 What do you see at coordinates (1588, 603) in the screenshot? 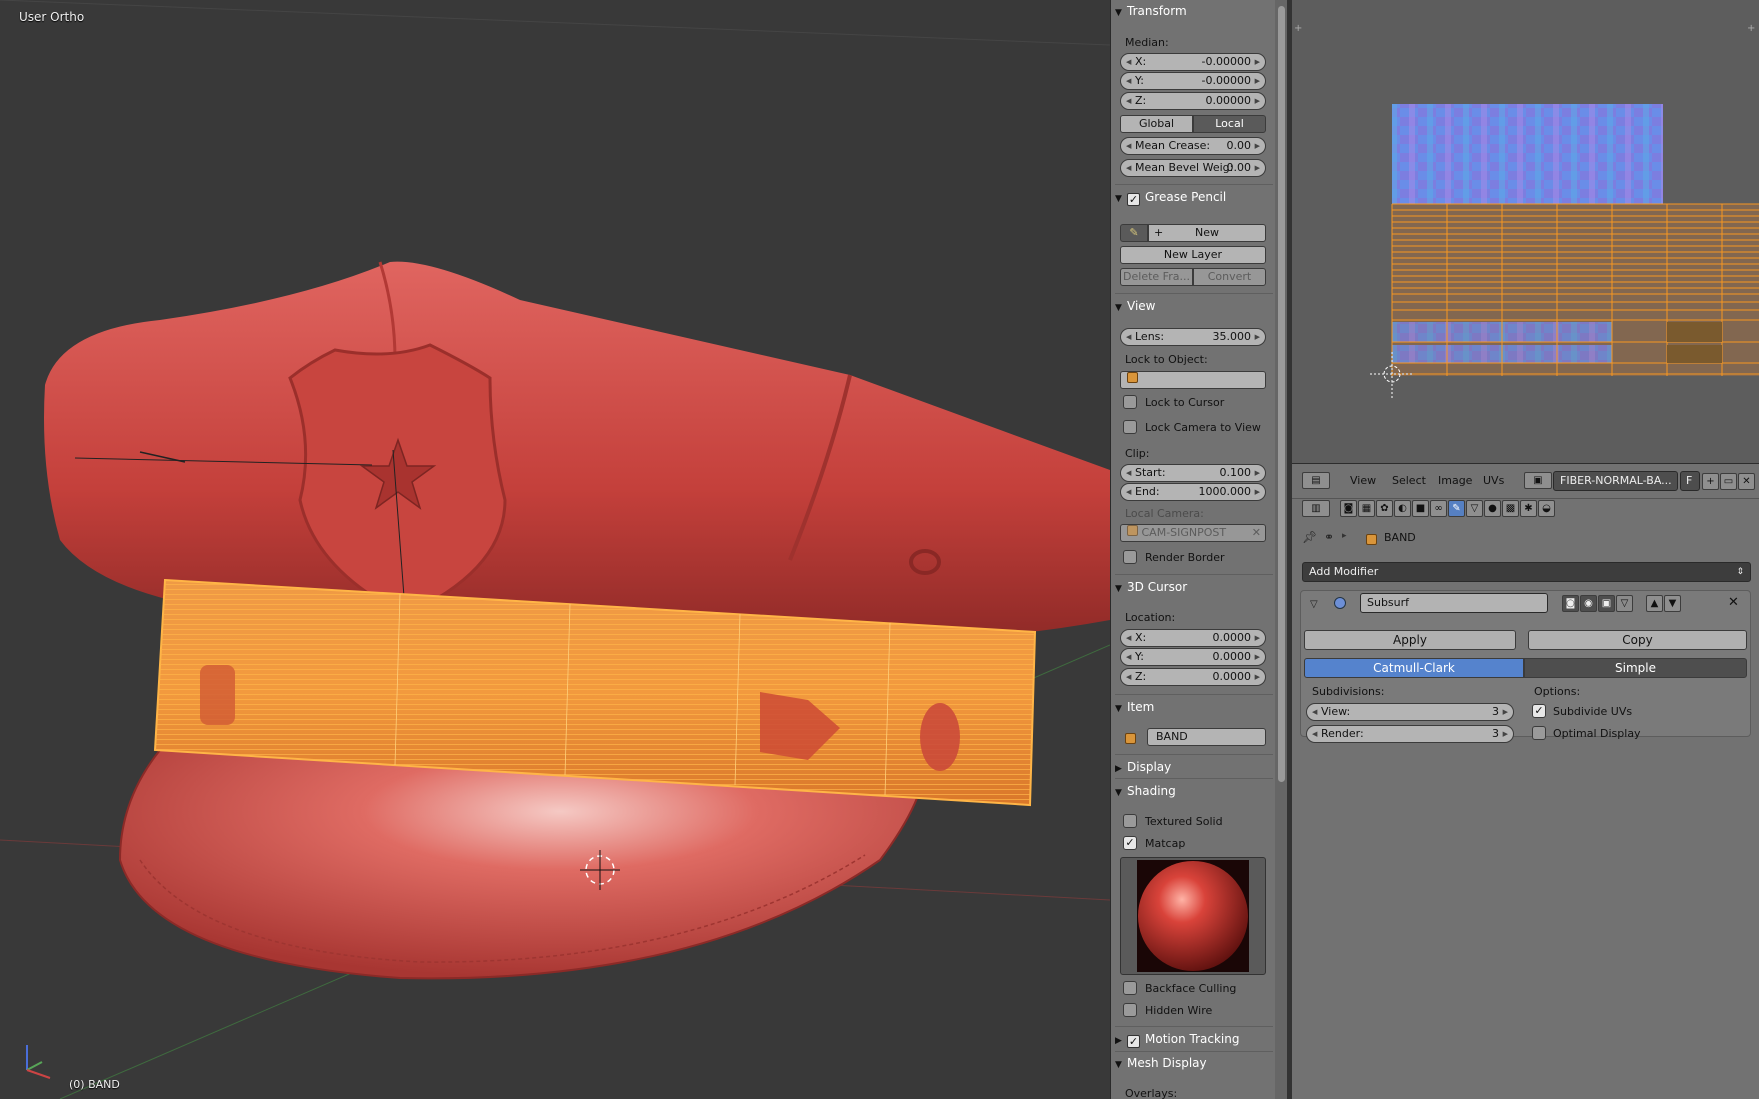
I see `viewport-toggle-icon: ◉` at bounding box center [1588, 603].